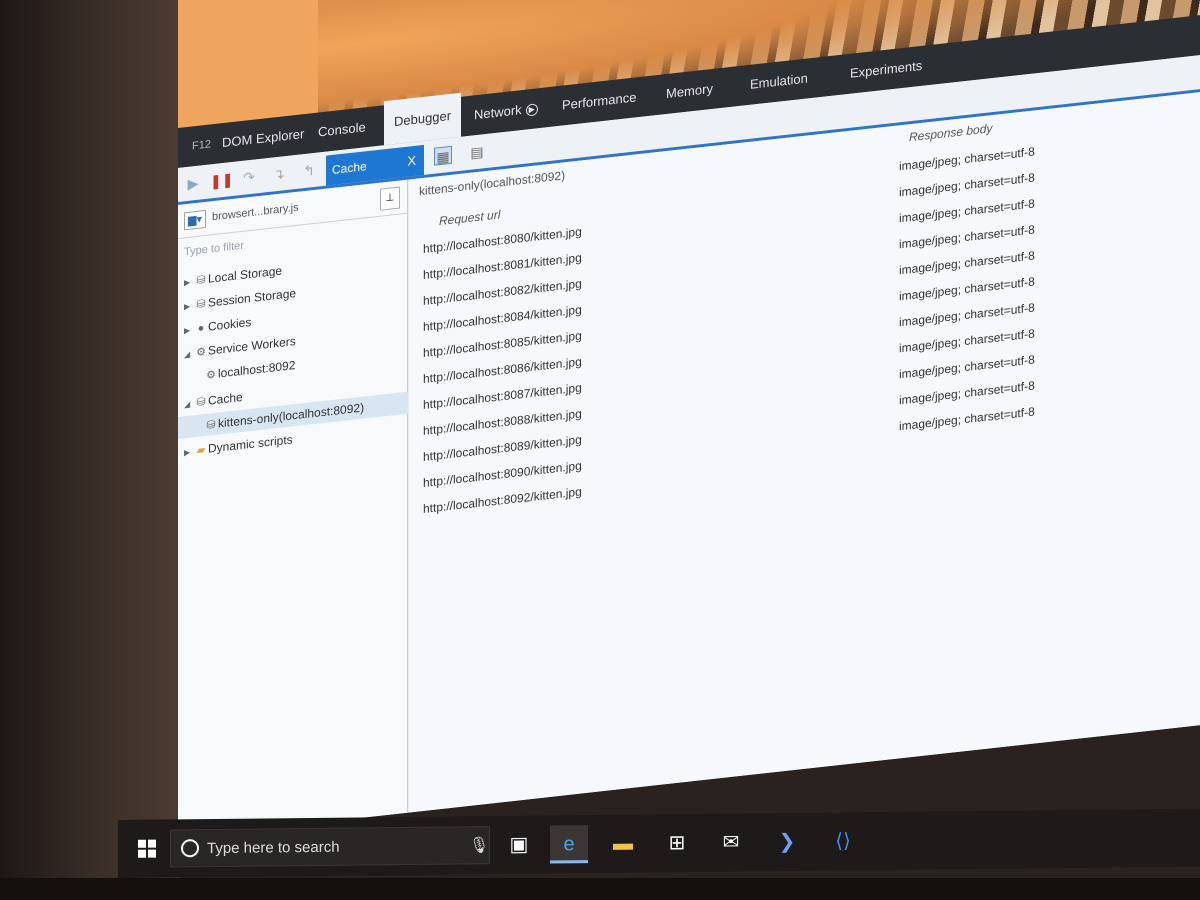 Image resolution: width=1200 pixels, height=900 pixels. I want to click on cache-row-url: http://localhost:8089/kitten.jpg, so click(502, 448).